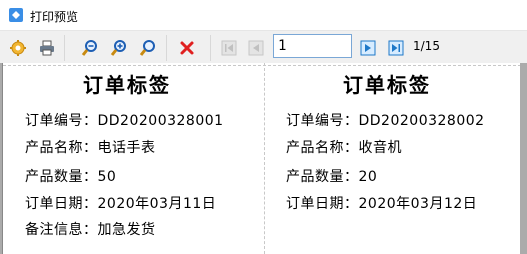 This screenshot has height=254, width=527. I want to click on toolbar, so click(263, 46).